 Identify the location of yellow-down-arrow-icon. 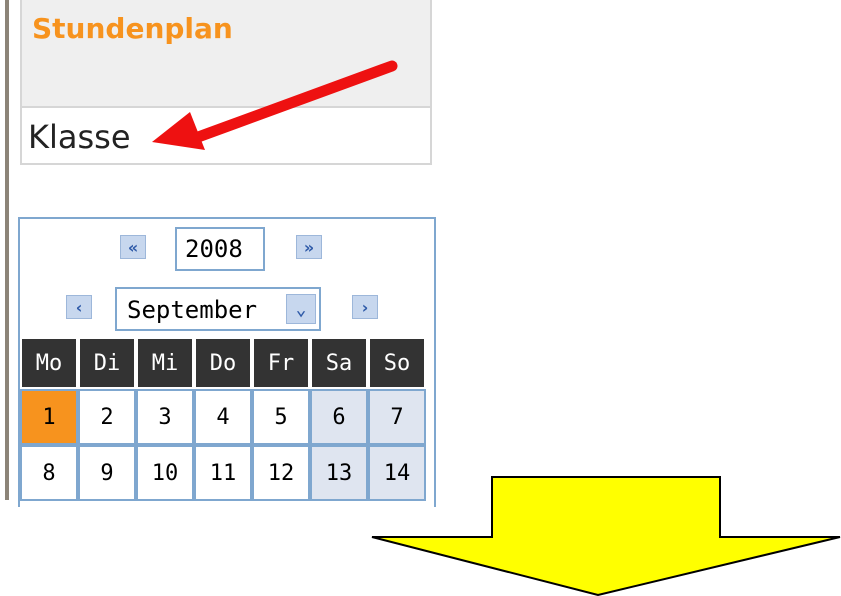
(606, 536).